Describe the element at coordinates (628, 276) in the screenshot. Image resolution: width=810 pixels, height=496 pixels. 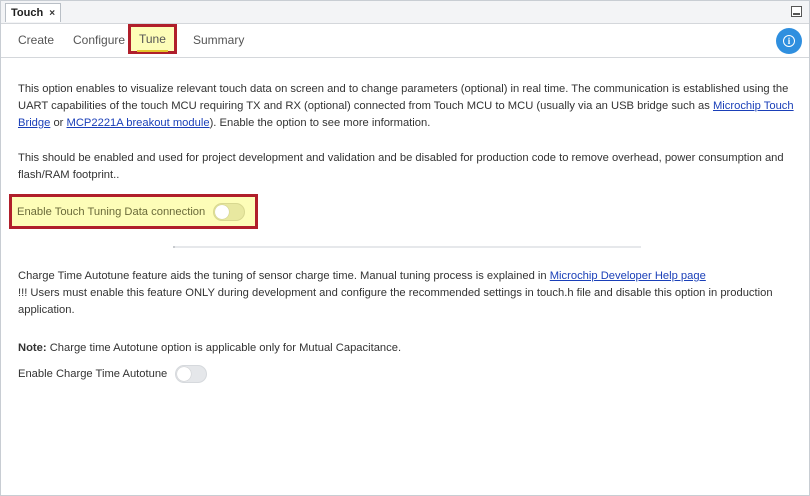
I see `link-developer-help-page: Microchip Developer Help page` at that location.